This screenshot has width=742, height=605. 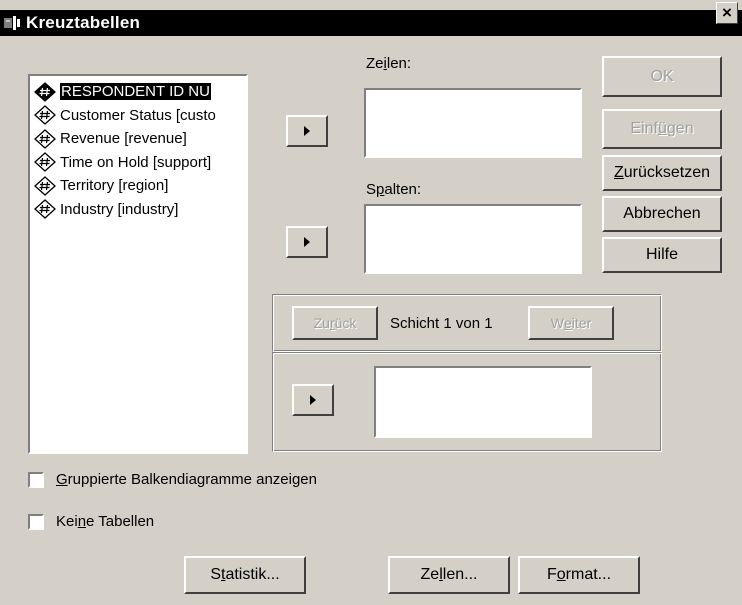 I want to click on clustered-bar-charts-label: Gruppierte Balkendiagramme anzeigen, so click(x=186, y=479).